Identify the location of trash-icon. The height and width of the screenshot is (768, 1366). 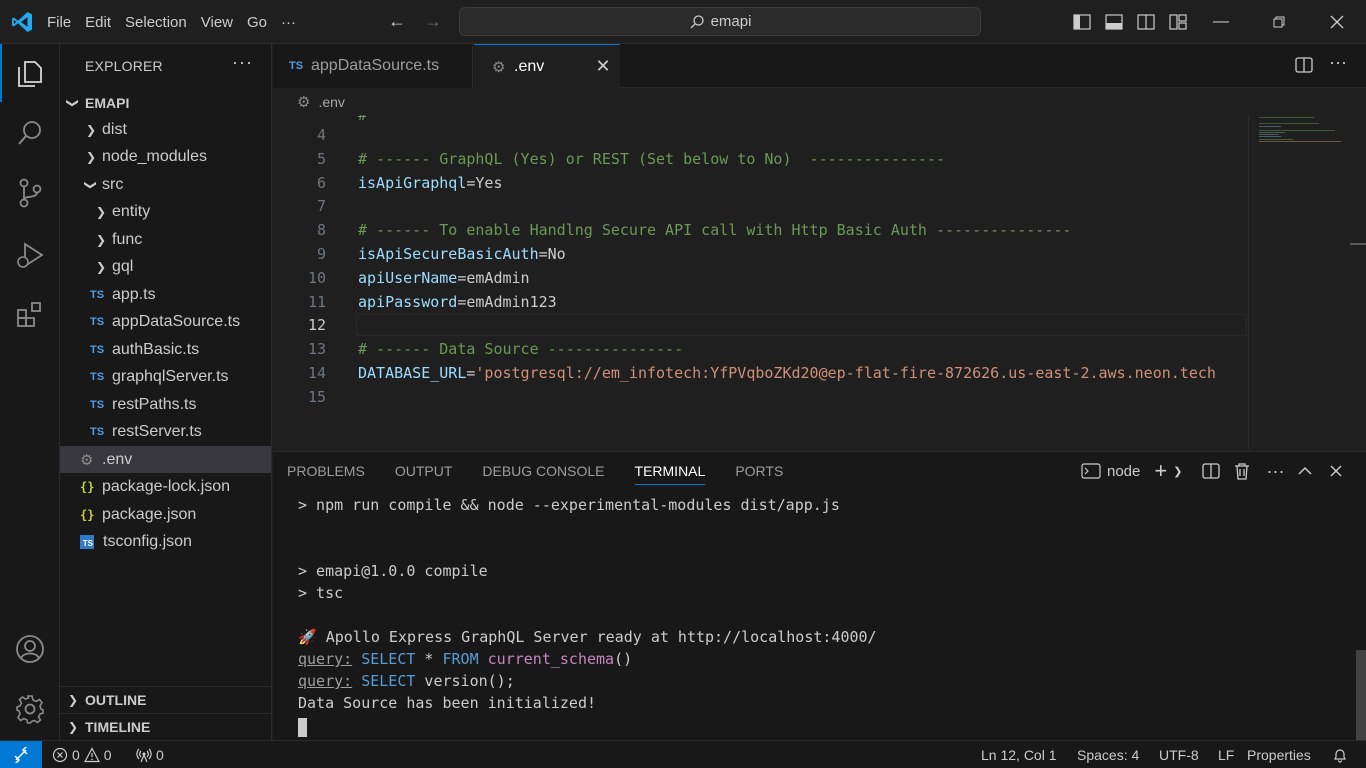
(1242, 471).